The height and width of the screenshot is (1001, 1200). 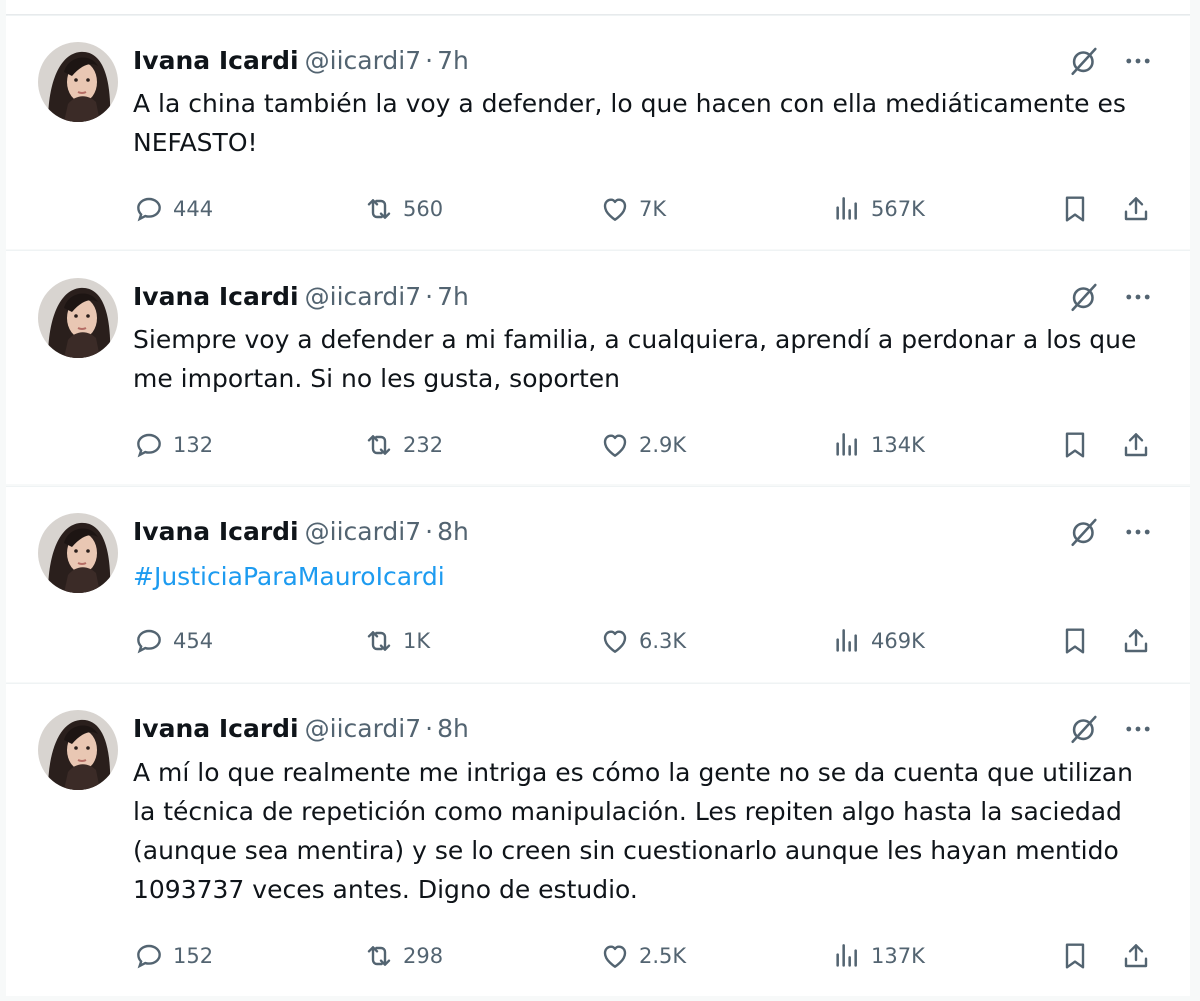 I want to click on reply-count: 444, so click(x=193, y=209).